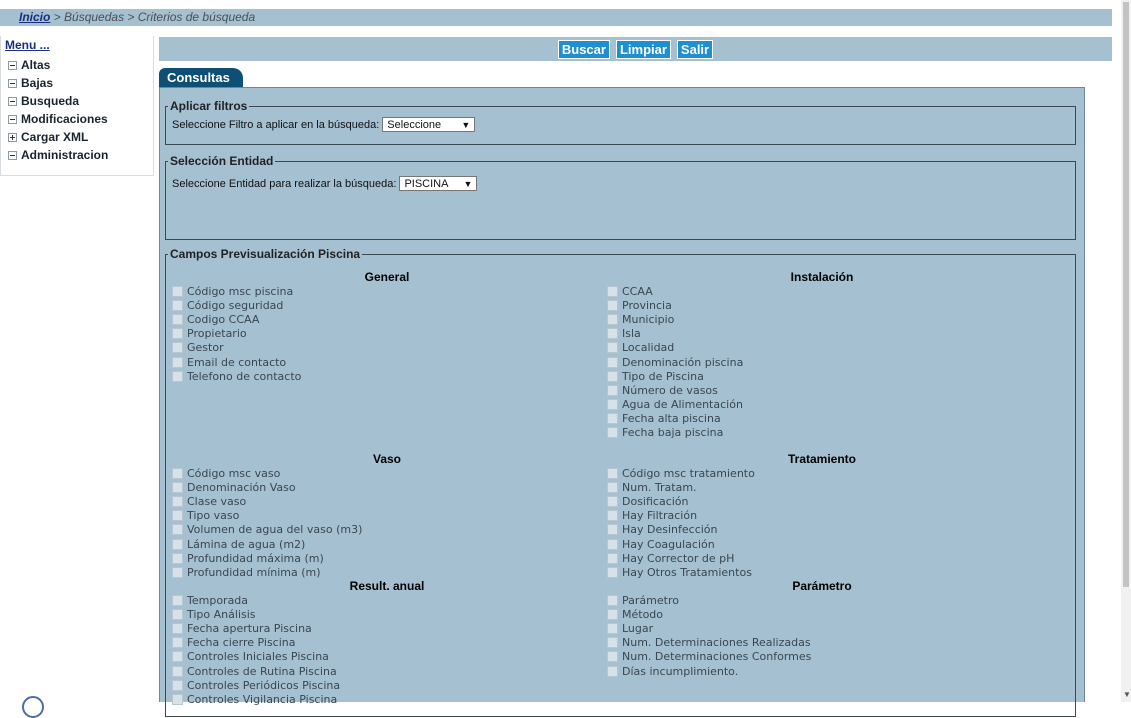 Image resolution: width=1131 pixels, height=718 pixels. What do you see at coordinates (682, 404) in the screenshot?
I see `checkbox-label: Agua de Alimentación` at bounding box center [682, 404].